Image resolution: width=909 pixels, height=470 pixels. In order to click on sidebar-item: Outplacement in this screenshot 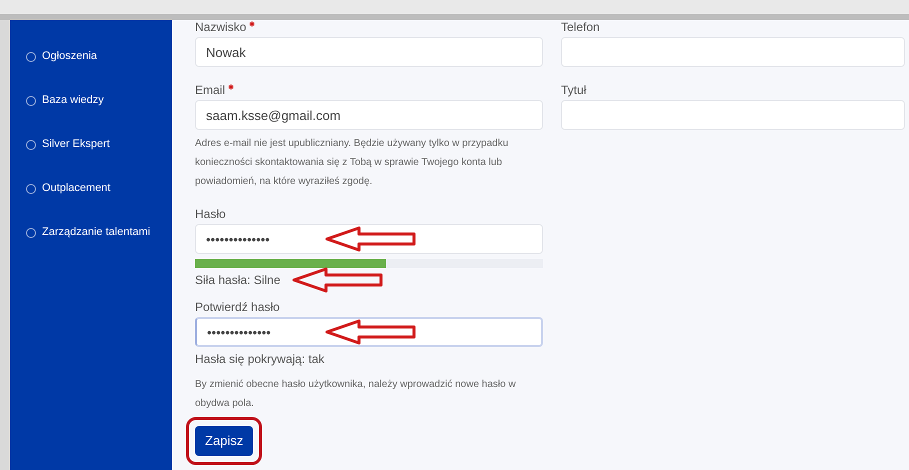, I will do `click(91, 188)`.